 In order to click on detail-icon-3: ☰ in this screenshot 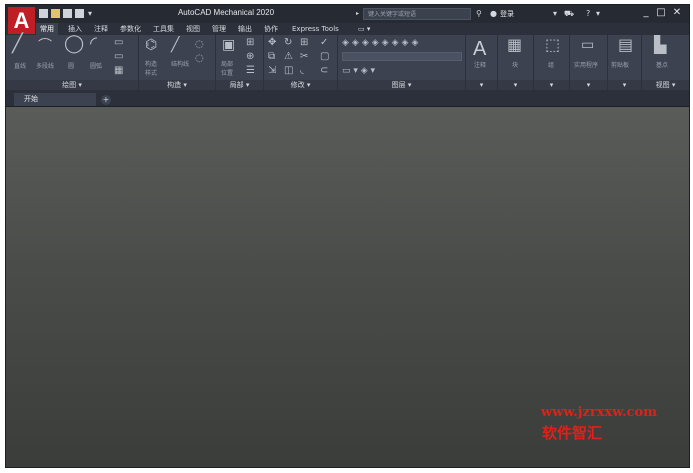, I will do `click(250, 71)`.